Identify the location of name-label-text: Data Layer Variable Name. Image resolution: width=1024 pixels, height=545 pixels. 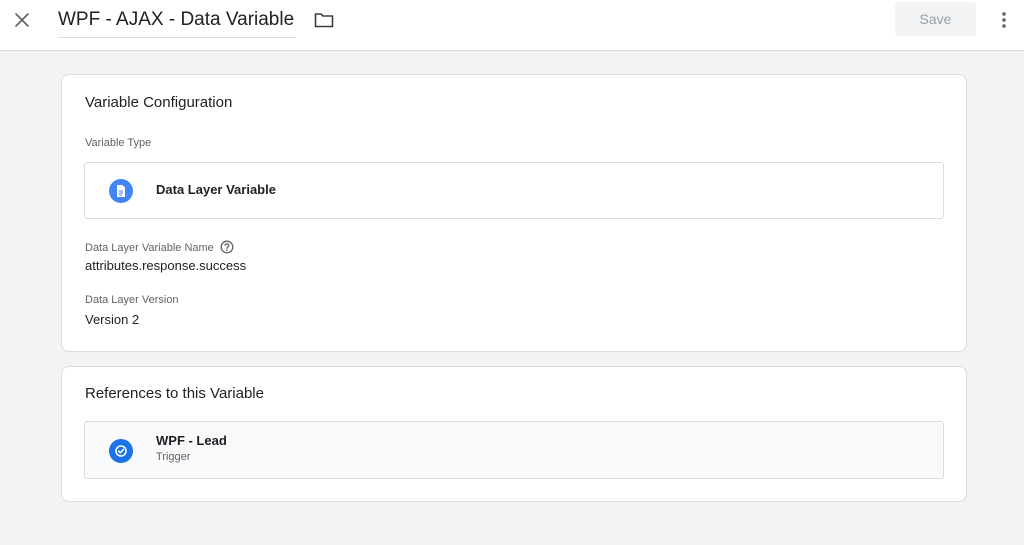
(149, 248).